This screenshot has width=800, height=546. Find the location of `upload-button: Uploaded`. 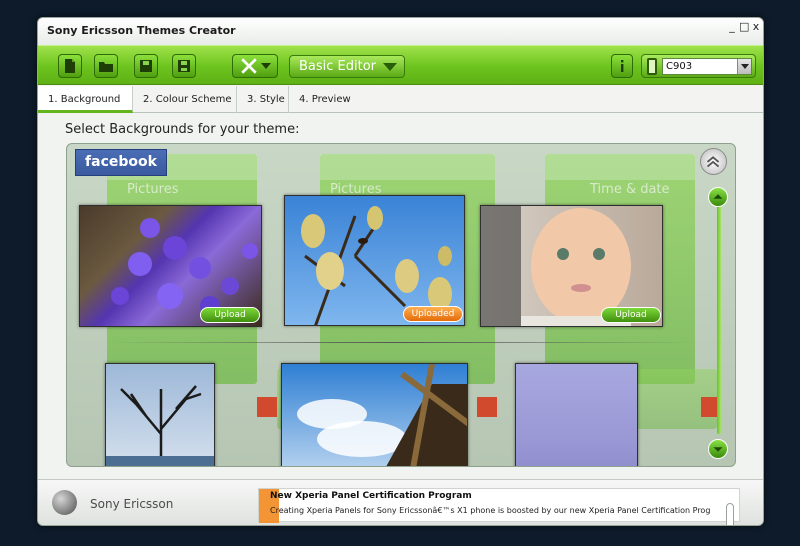

upload-button: Uploaded is located at coordinates (433, 314).